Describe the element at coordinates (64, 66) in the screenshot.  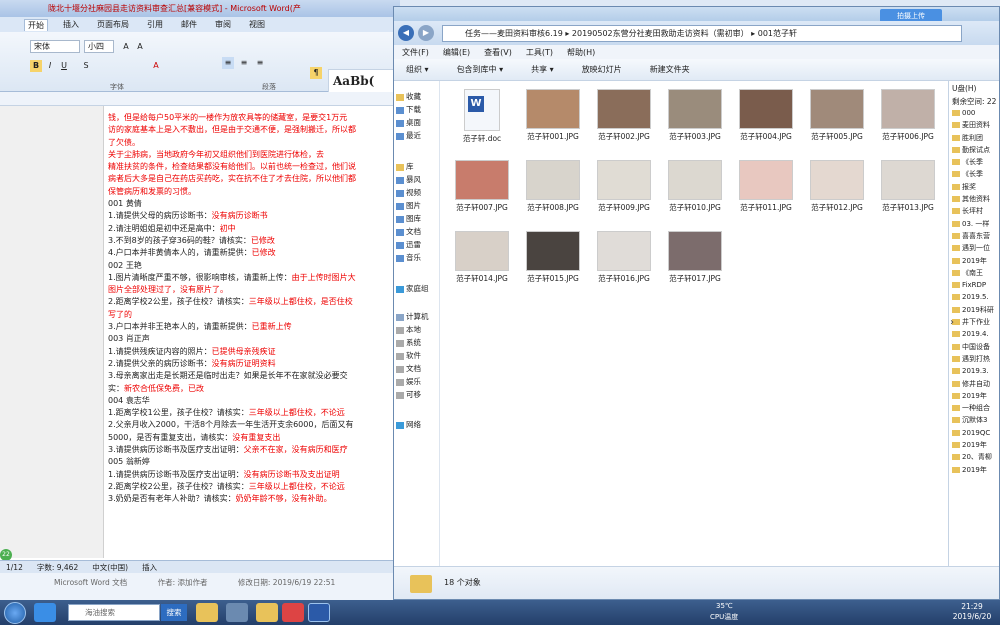
I see `underline-icon: U` at that location.